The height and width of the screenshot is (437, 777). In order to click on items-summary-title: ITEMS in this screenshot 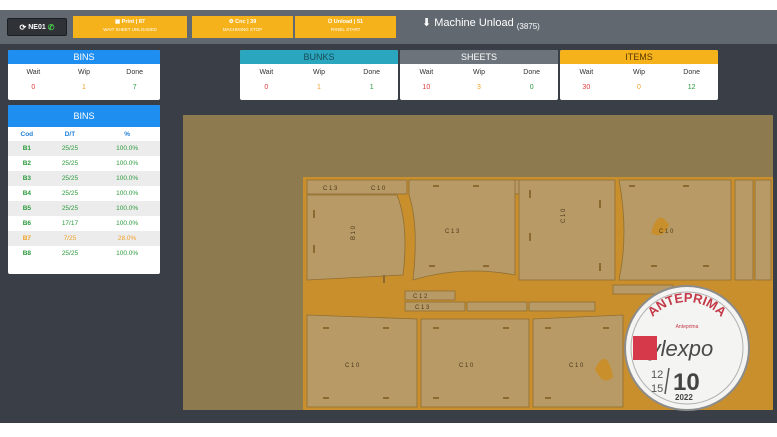, I will do `click(639, 57)`.